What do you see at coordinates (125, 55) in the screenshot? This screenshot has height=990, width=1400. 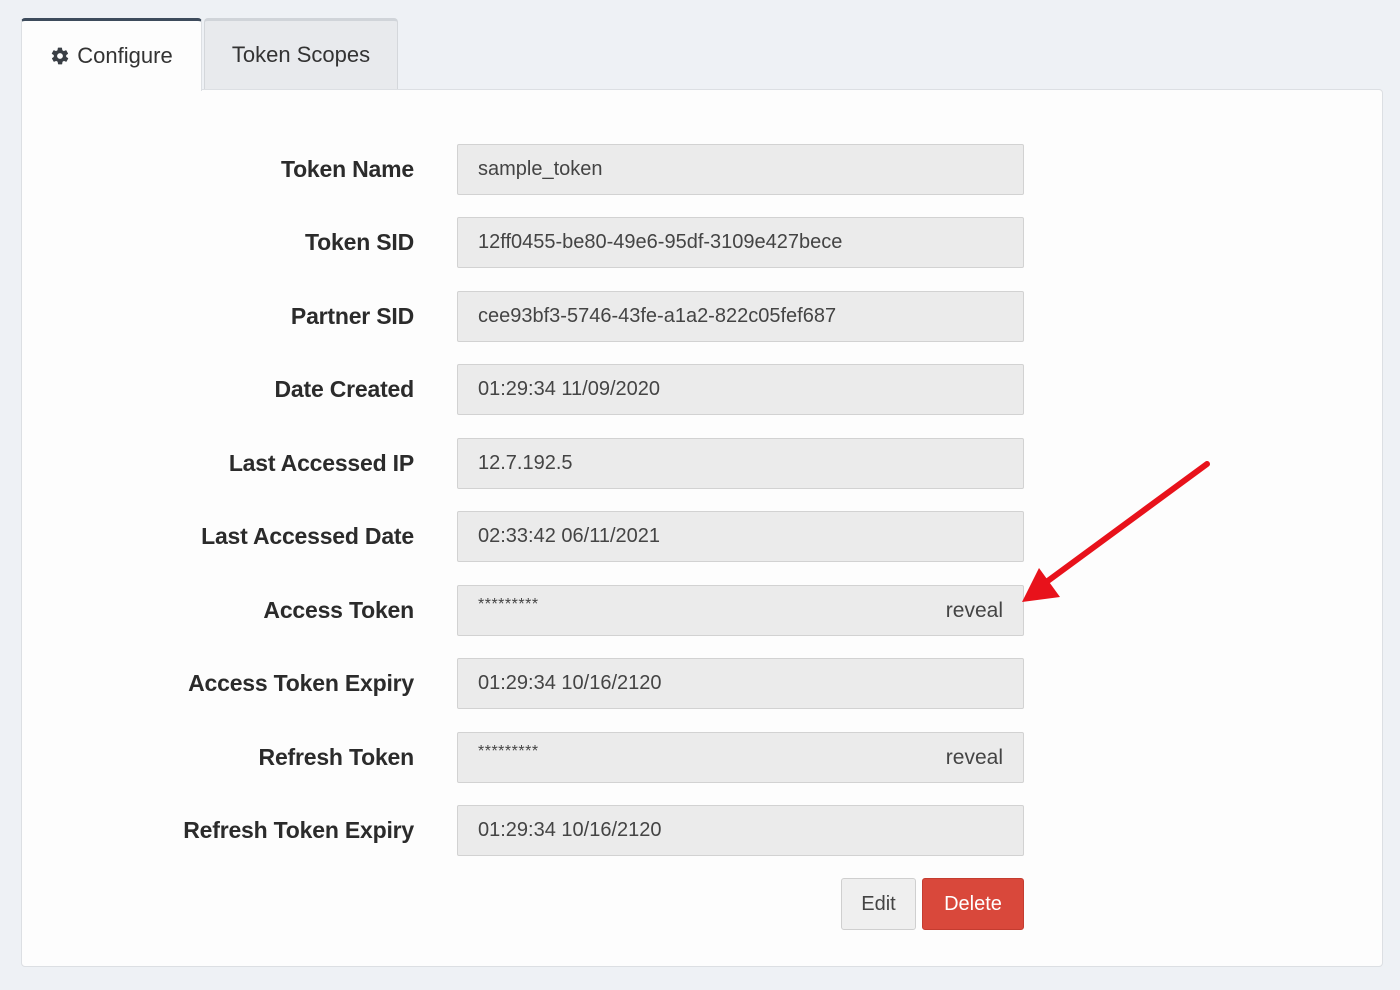 I see `tab-configure-label: Configure` at bounding box center [125, 55].